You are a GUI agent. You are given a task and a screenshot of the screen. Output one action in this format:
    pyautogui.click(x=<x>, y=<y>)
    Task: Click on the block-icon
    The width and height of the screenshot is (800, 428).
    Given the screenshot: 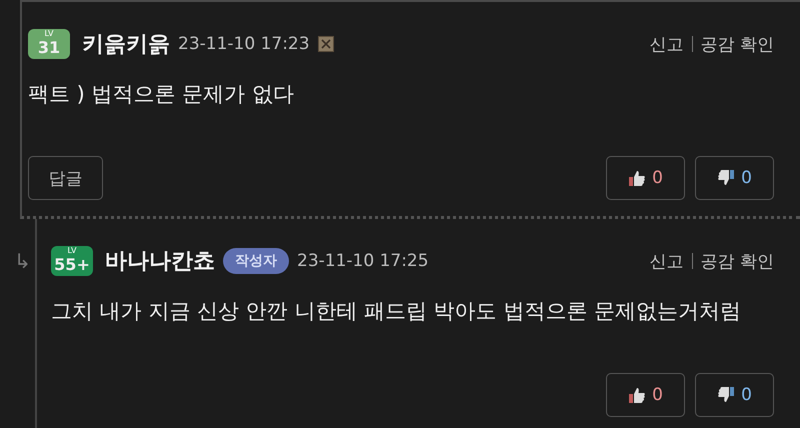 What is the action you would take?
    pyautogui.click(x=326, y=44)
    